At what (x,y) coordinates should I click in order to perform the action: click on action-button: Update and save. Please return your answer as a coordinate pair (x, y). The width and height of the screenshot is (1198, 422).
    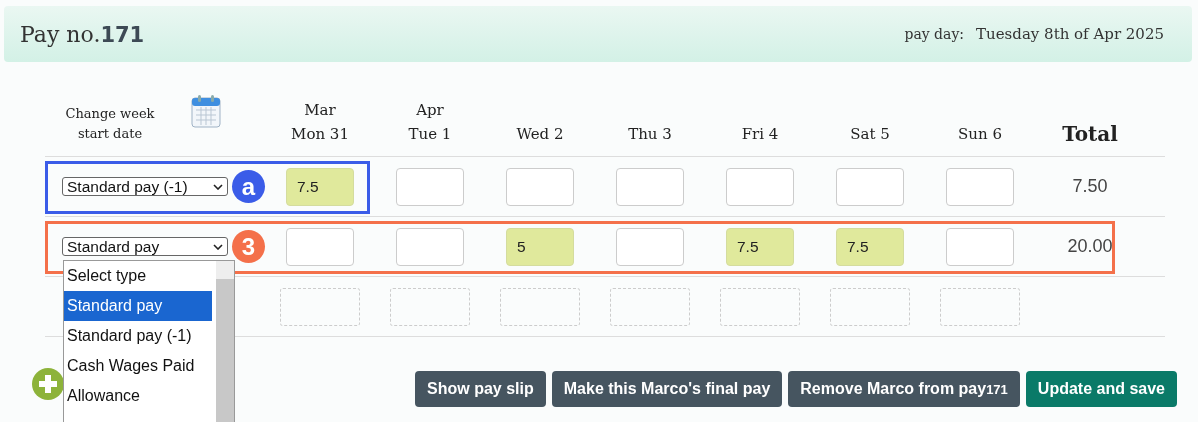
    Looking at the image, I should click on (1101, 389).